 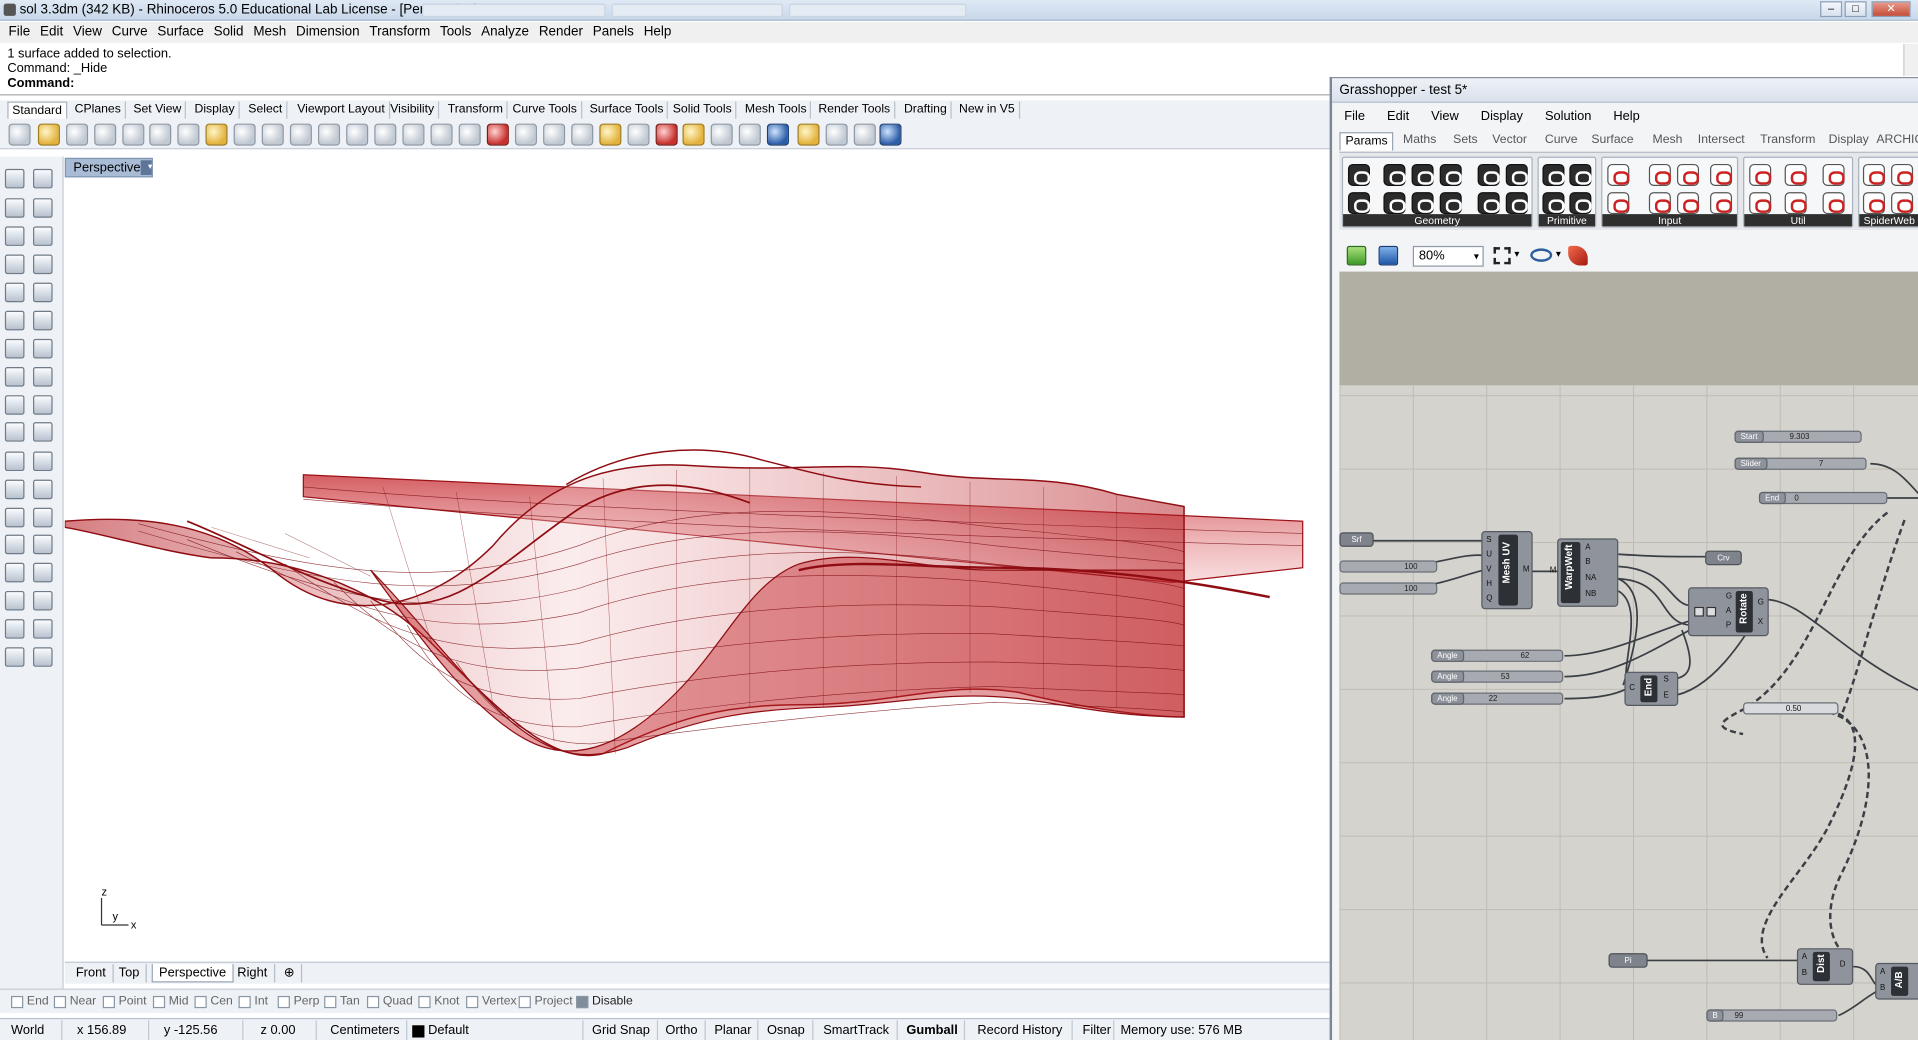 What do you see at coordinates (1628, 960) in the screenshot?
I see `pi-component: Pi` at bounding box center [1628, 960].